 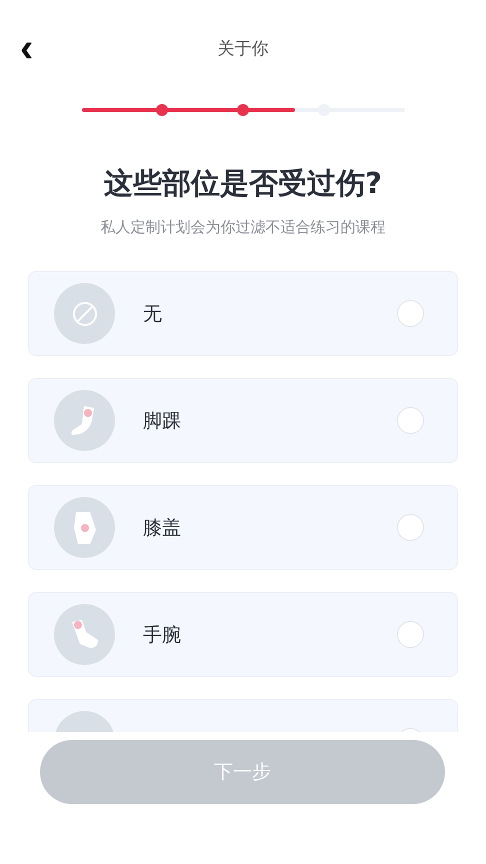 I want to click on option-label: 无, so click(x=153, y=314).